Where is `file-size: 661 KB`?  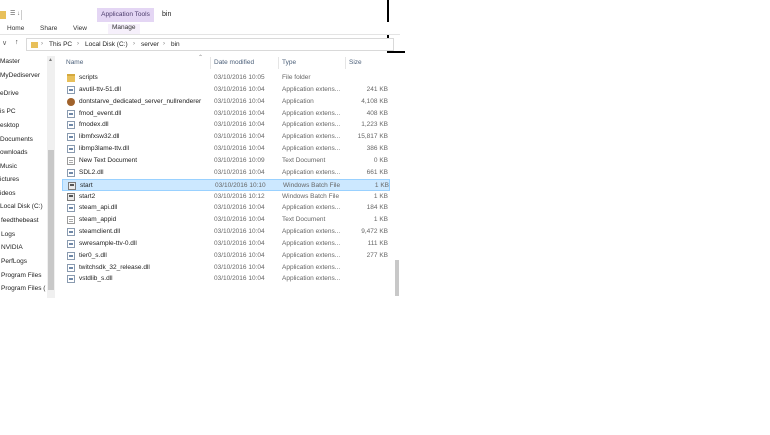
file-size: 661 KB is located at coordinates (377, 172).